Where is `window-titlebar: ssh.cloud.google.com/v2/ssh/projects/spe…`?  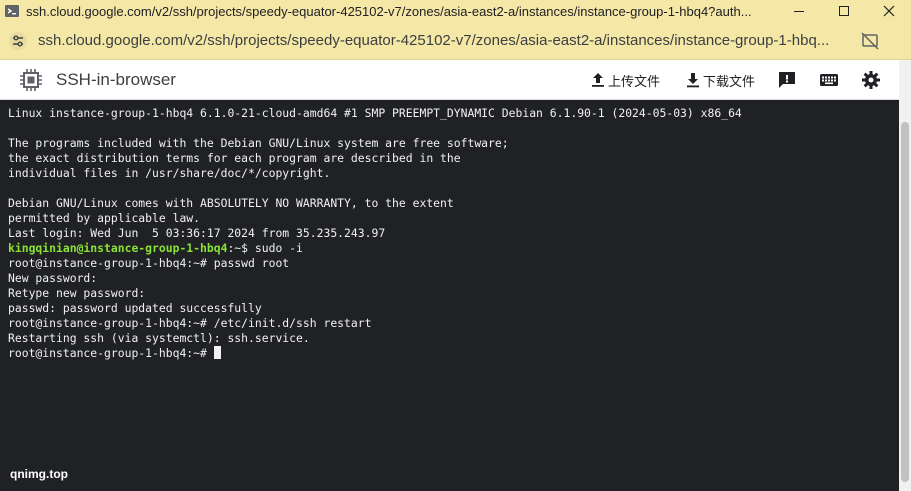 window-titlebar: ssh.cloud.google.com/v2/ssh/projects/spe… is located at coordinates (455, 11).